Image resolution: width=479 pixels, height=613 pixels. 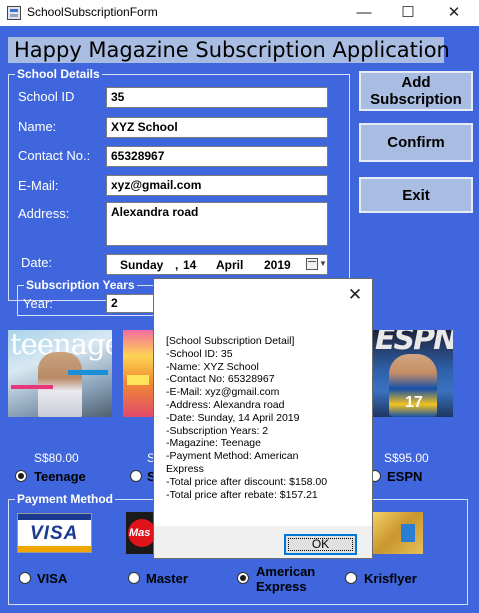 I want to click on teenage-radio-label: Teenage, so click(x=60, y=476).